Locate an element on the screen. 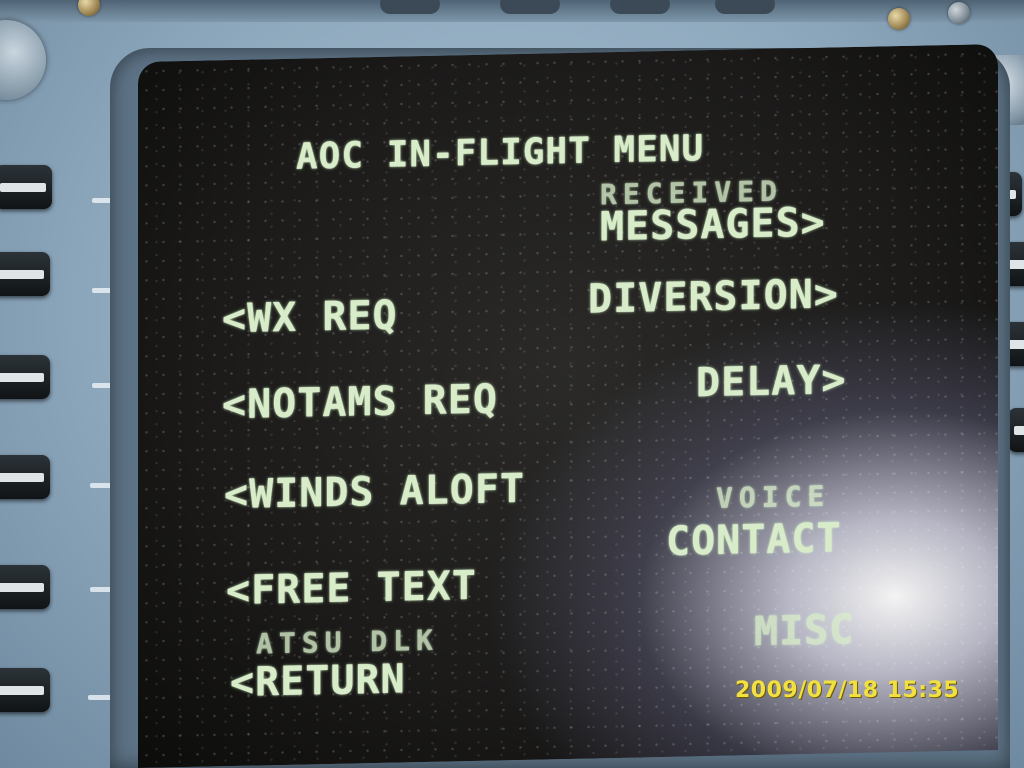 Image resolution: width=1024 pixels, height=768 pixels. lsk-1l-button is located at coordinates (26, 187).